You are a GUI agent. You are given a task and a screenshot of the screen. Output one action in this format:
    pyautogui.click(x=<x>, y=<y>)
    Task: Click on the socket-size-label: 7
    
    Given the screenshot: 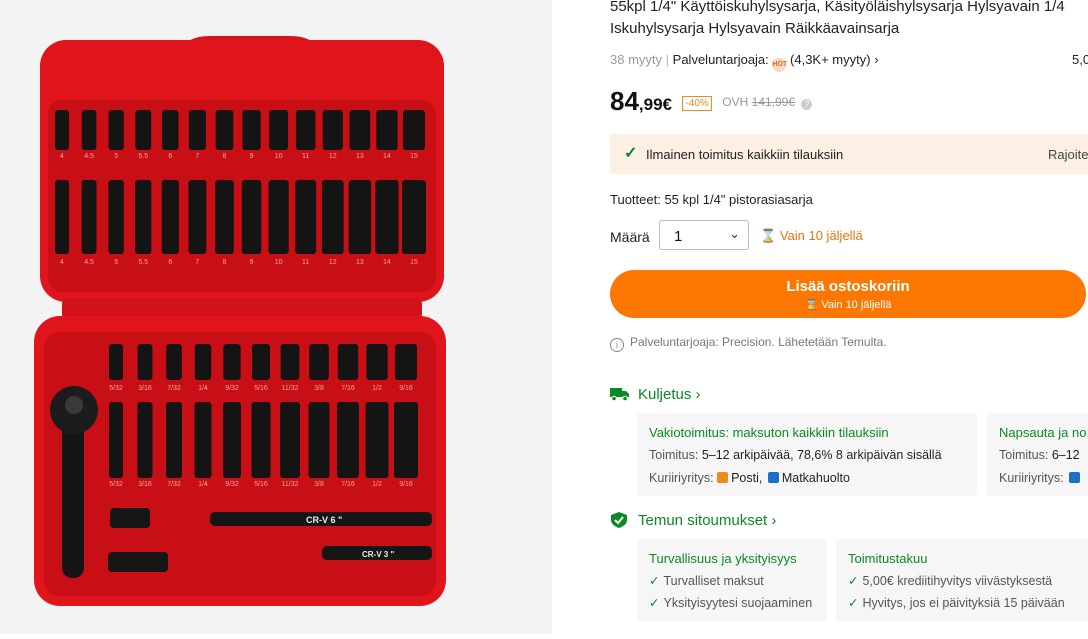 What is the action you would take?
    pyautogui.click(x=197, y=262)
    